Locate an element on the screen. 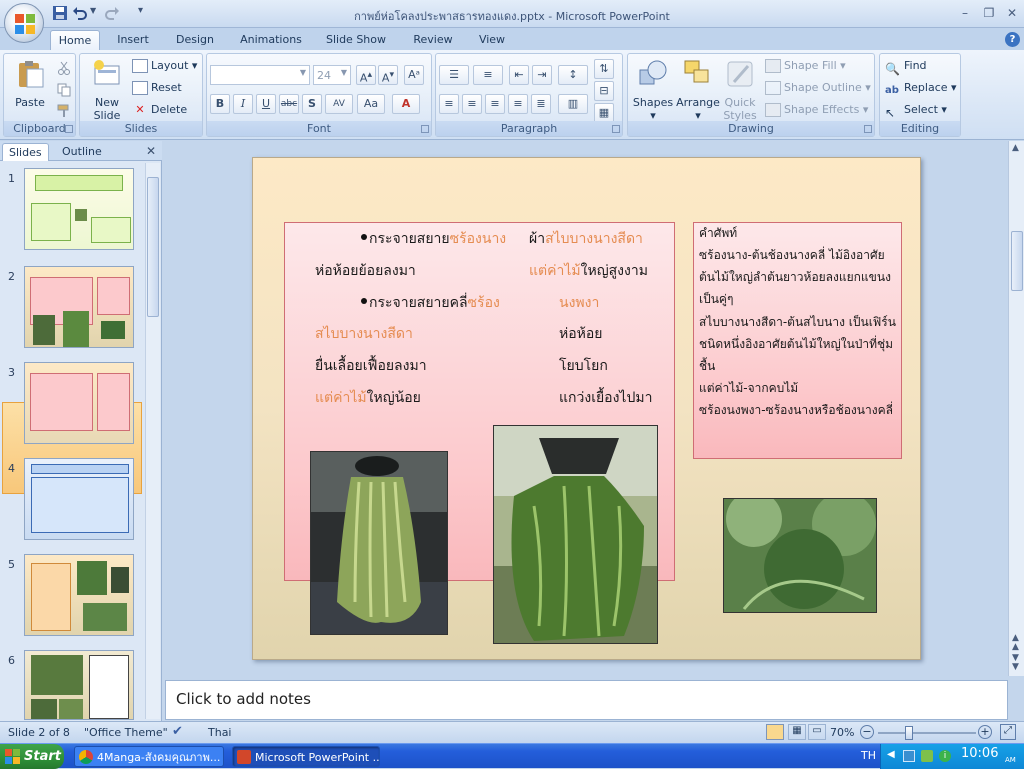 This screenshot has width=1024, height=769. normal-view-icon is located at coordinates (775, 732).